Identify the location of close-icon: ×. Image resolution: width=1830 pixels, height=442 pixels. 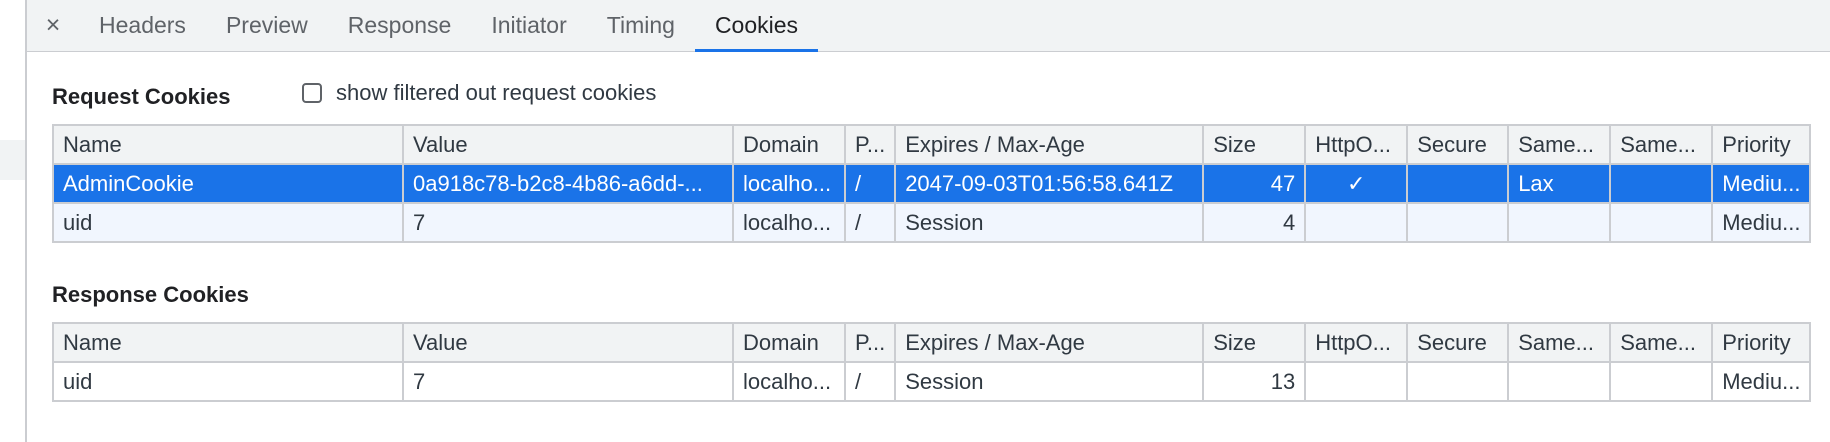
(53, 25).